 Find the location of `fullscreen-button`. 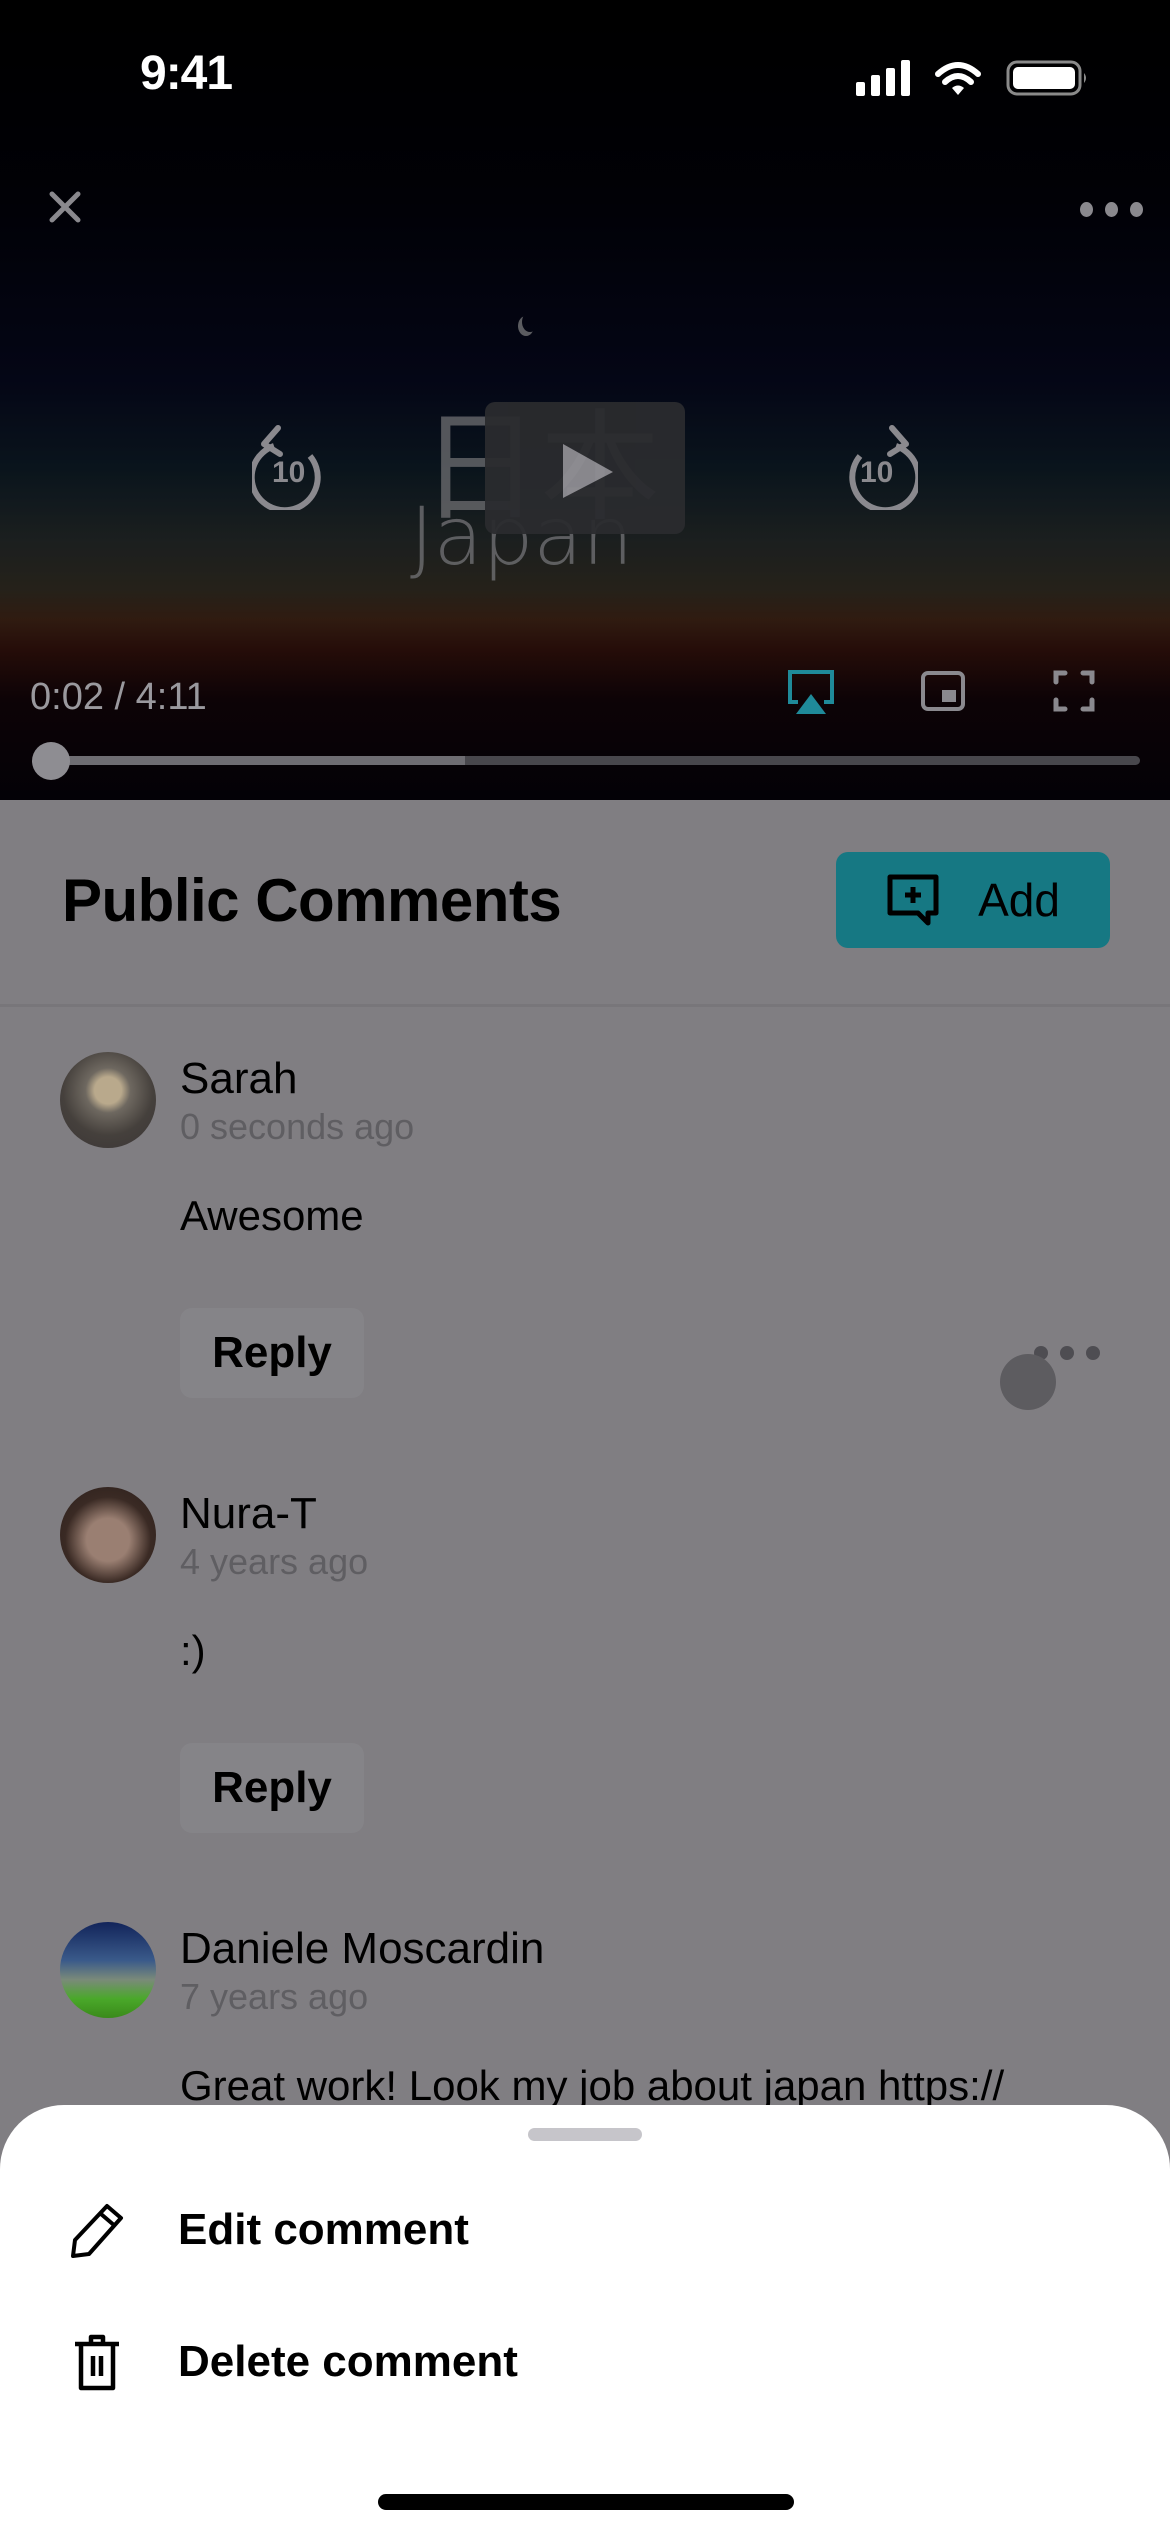

fullscreen-button is located at coordinates (1074, 691).